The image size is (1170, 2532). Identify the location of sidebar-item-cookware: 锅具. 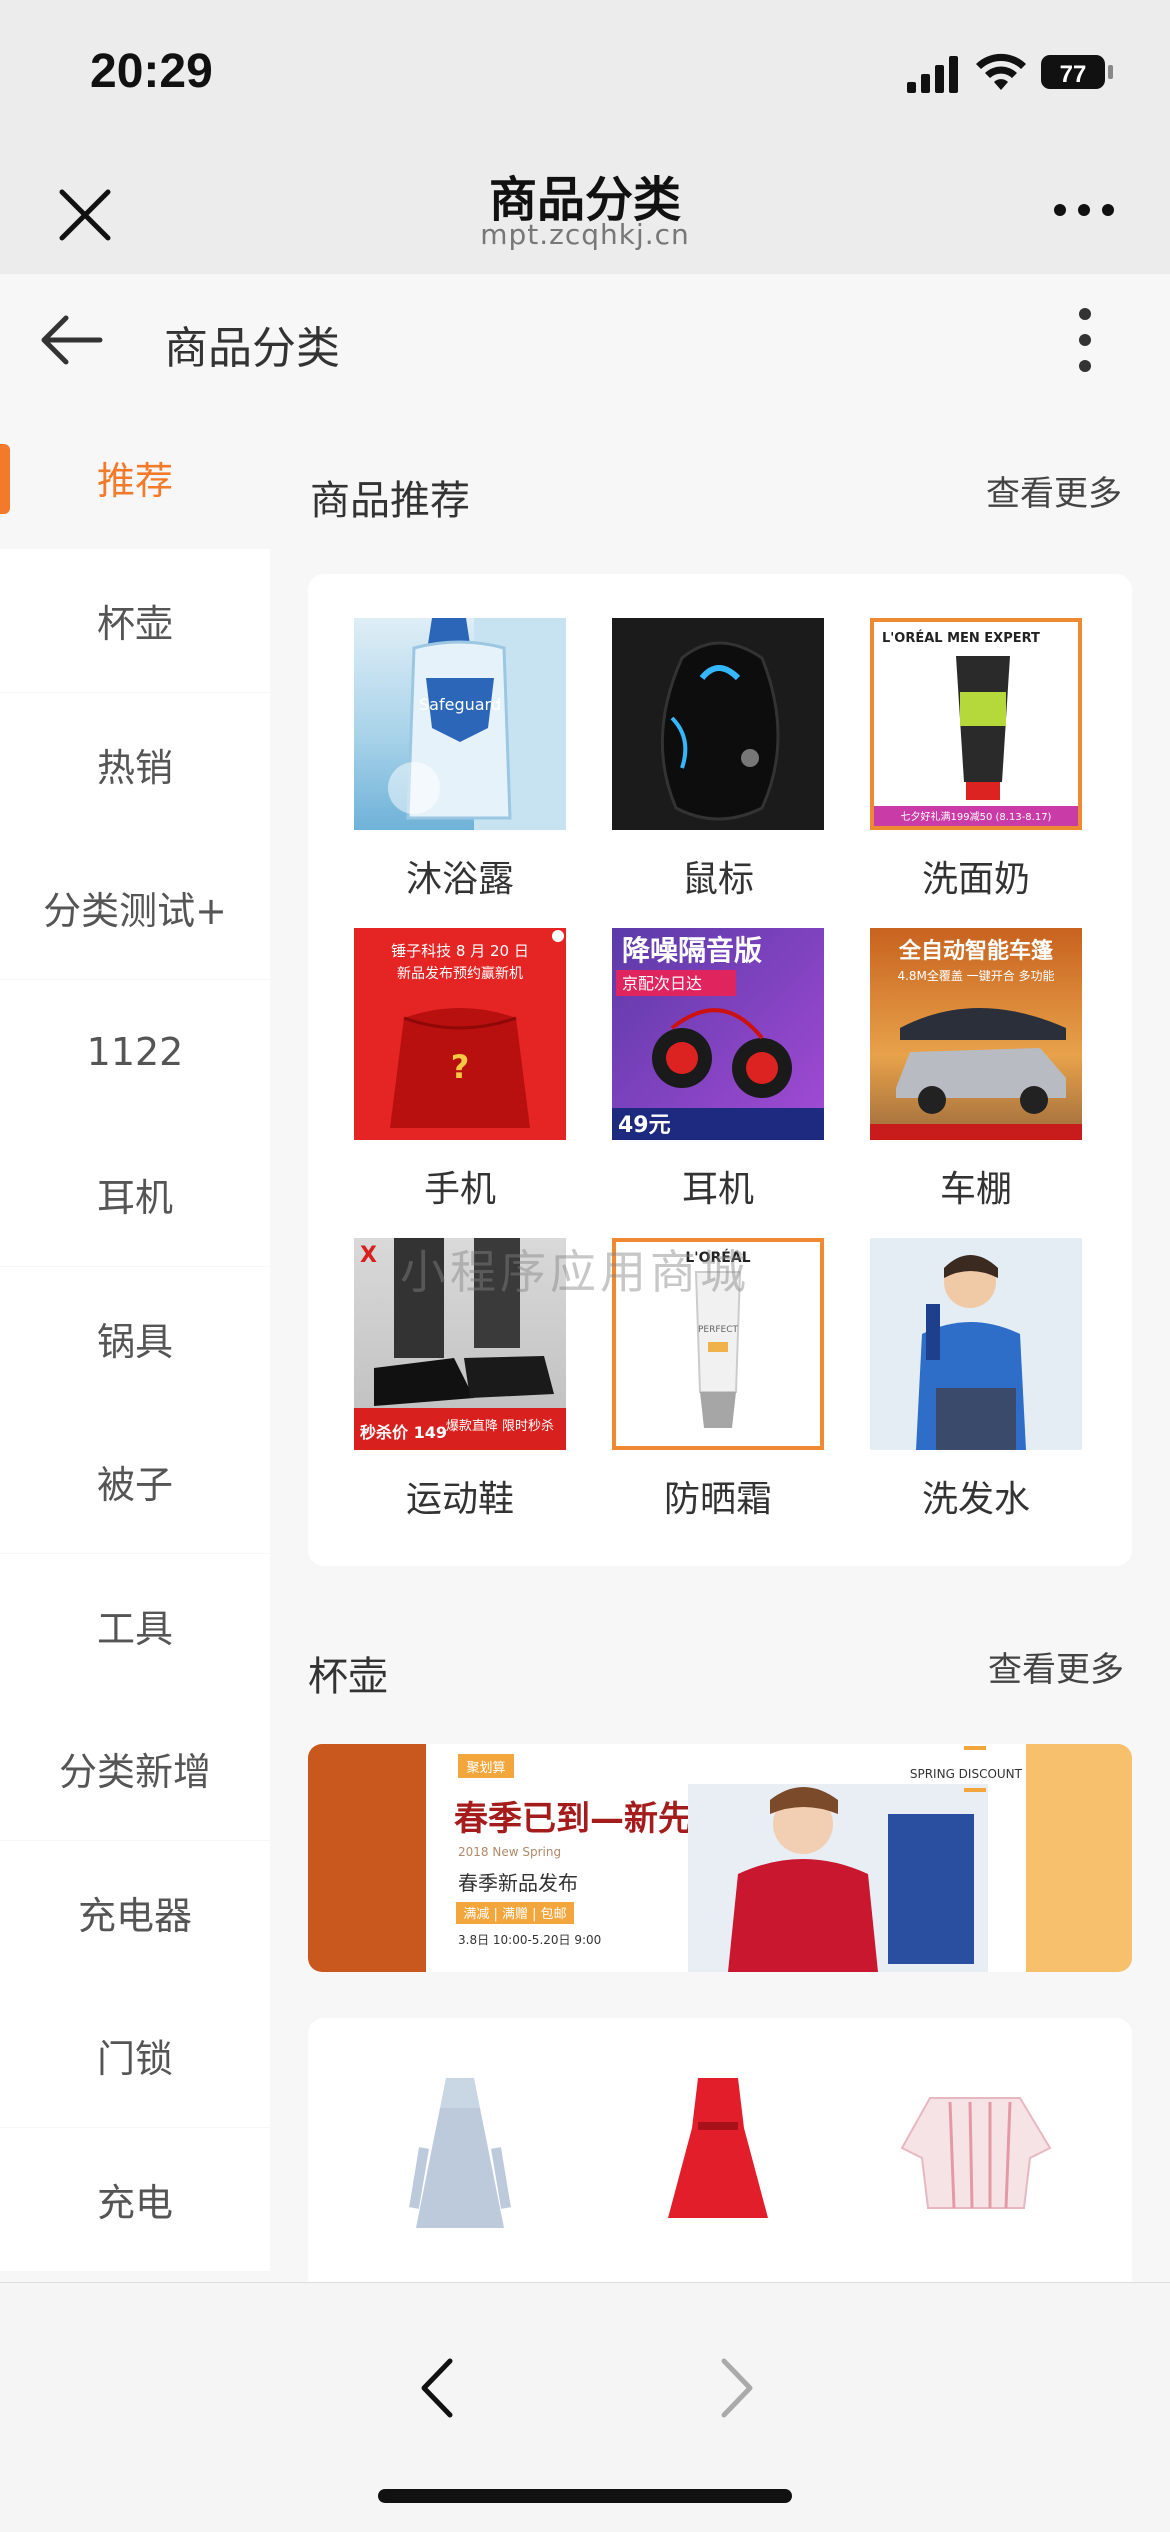
(135, 1338).